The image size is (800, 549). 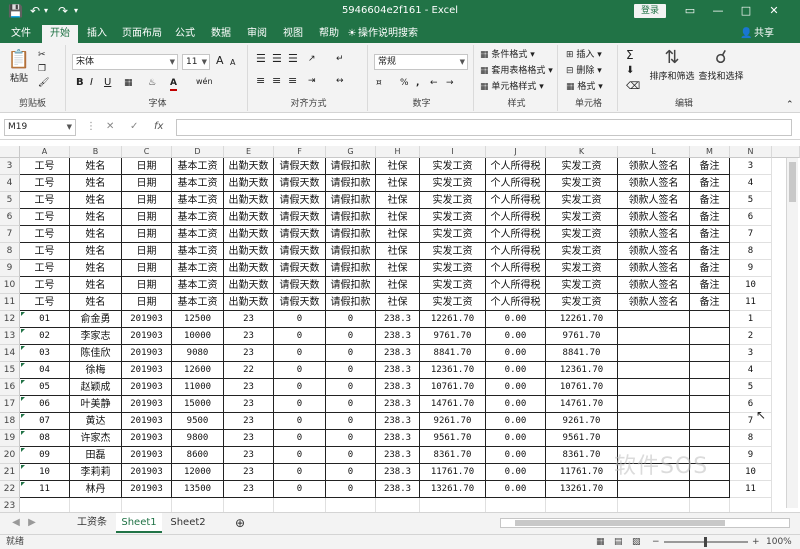 What do you see at coordinates (10, 472) in the screenshot?
I see `row-header: 21` at bounding box center [10, 472].